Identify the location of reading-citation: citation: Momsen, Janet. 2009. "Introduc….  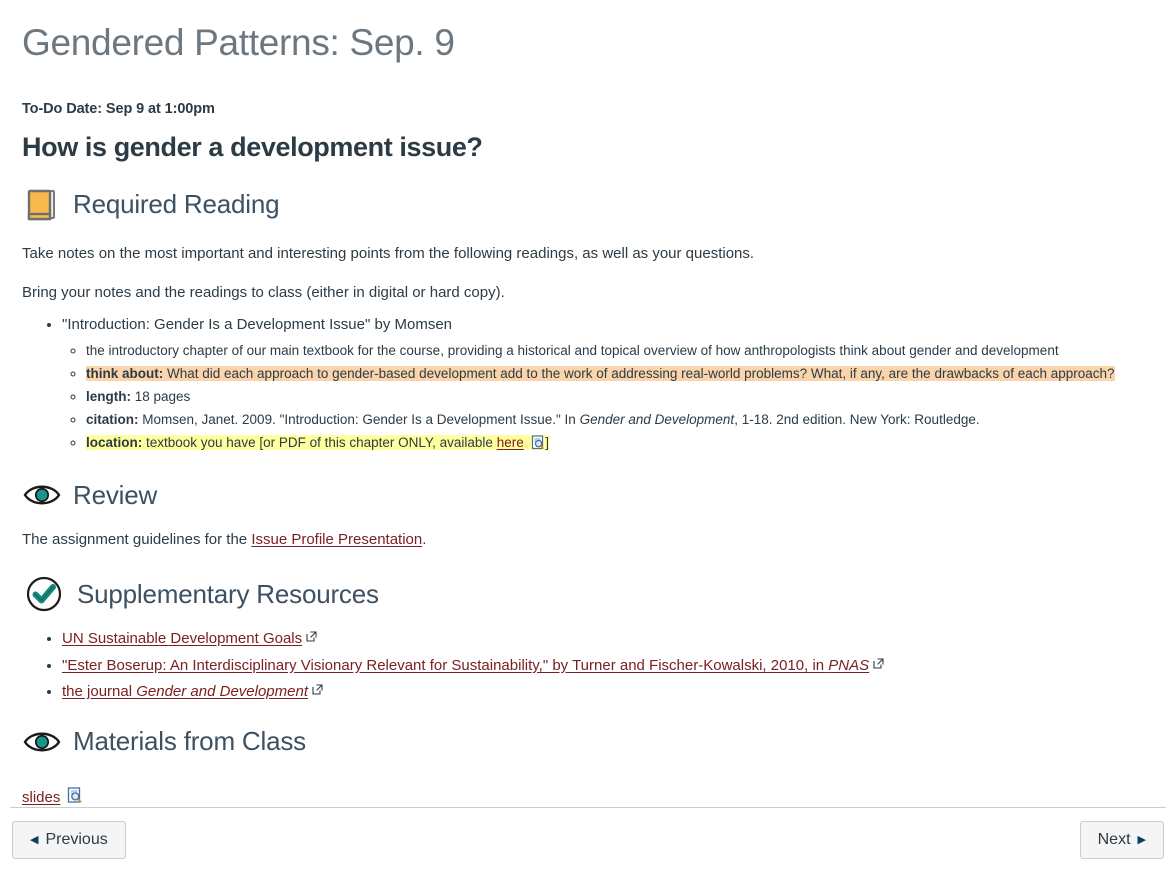
(620, 419).